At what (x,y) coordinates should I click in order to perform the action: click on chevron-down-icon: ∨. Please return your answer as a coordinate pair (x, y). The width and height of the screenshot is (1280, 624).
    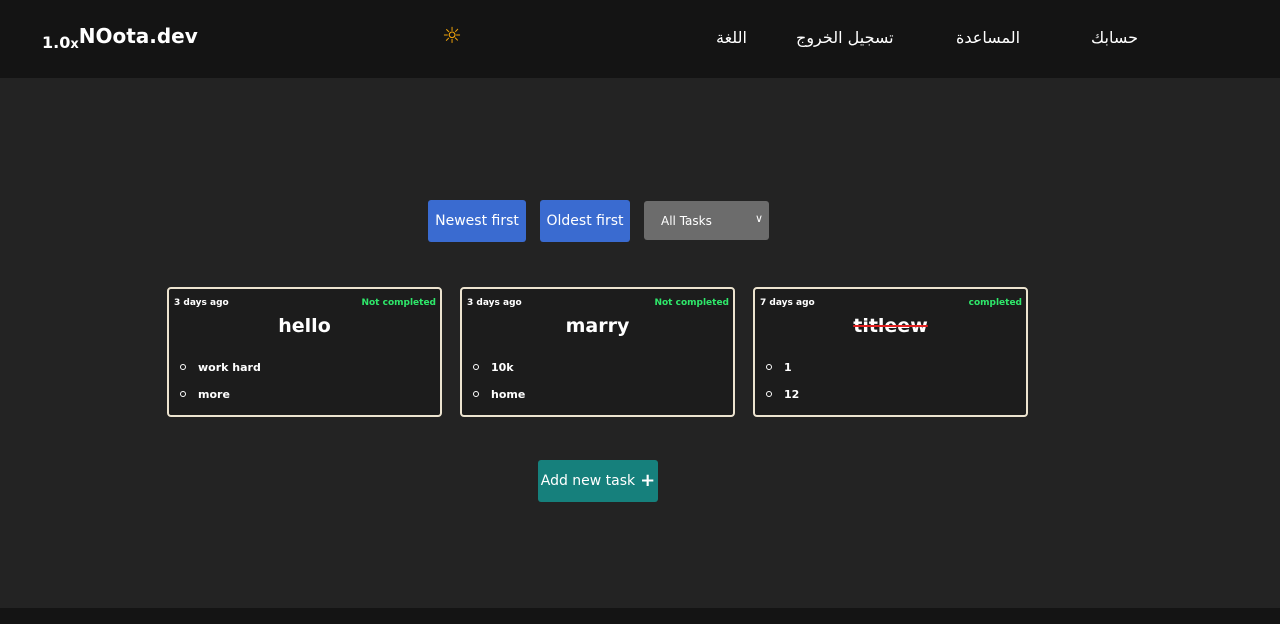
    Looking at the image, I should click on (758, 218).